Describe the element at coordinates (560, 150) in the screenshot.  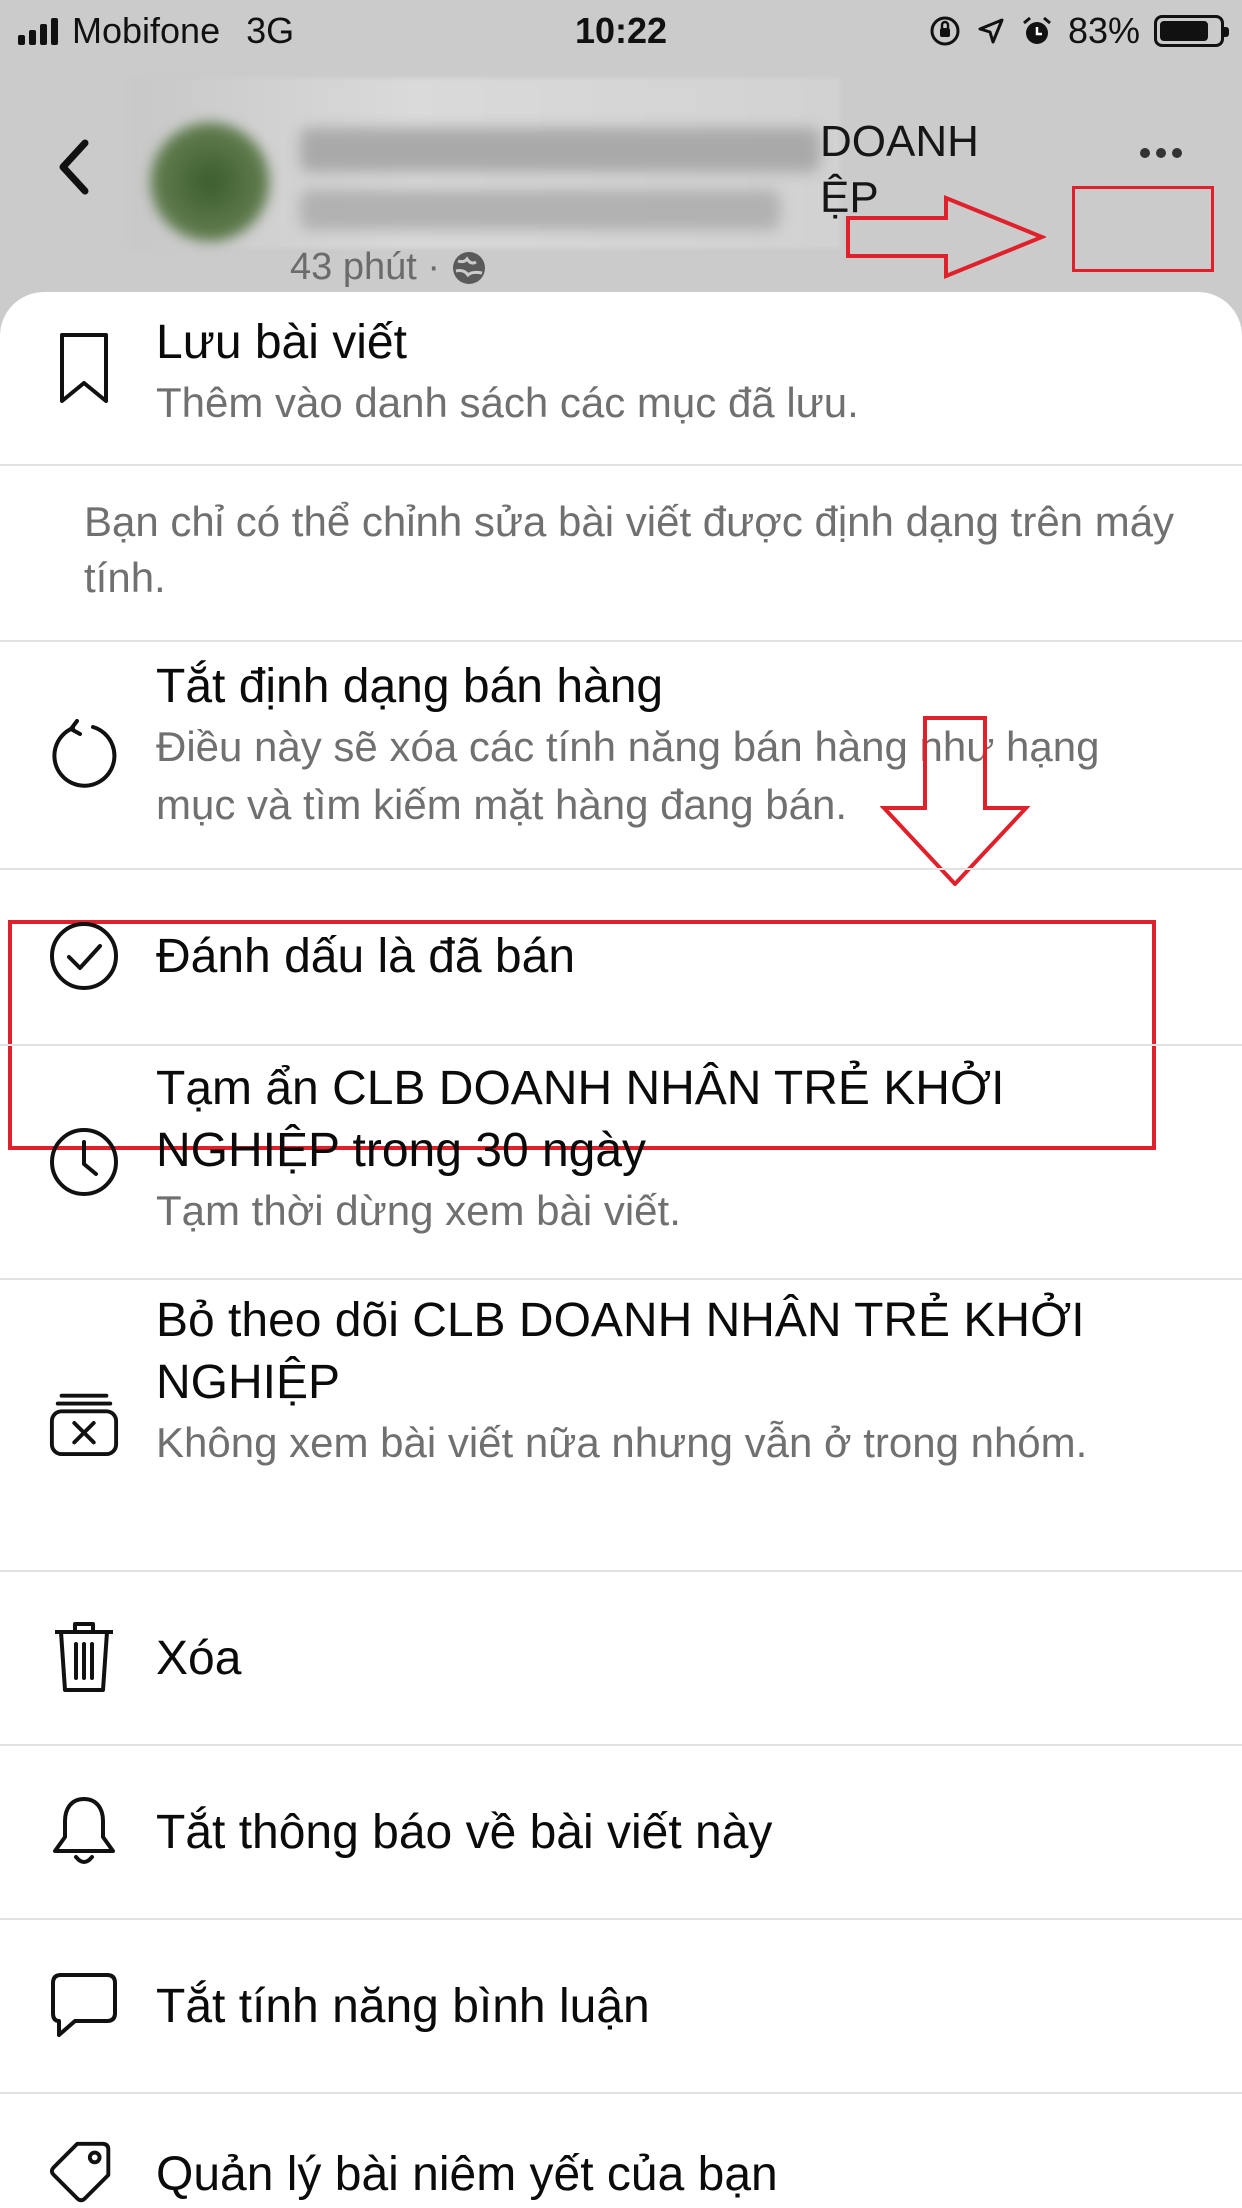
I see `blurred-name` at that location.